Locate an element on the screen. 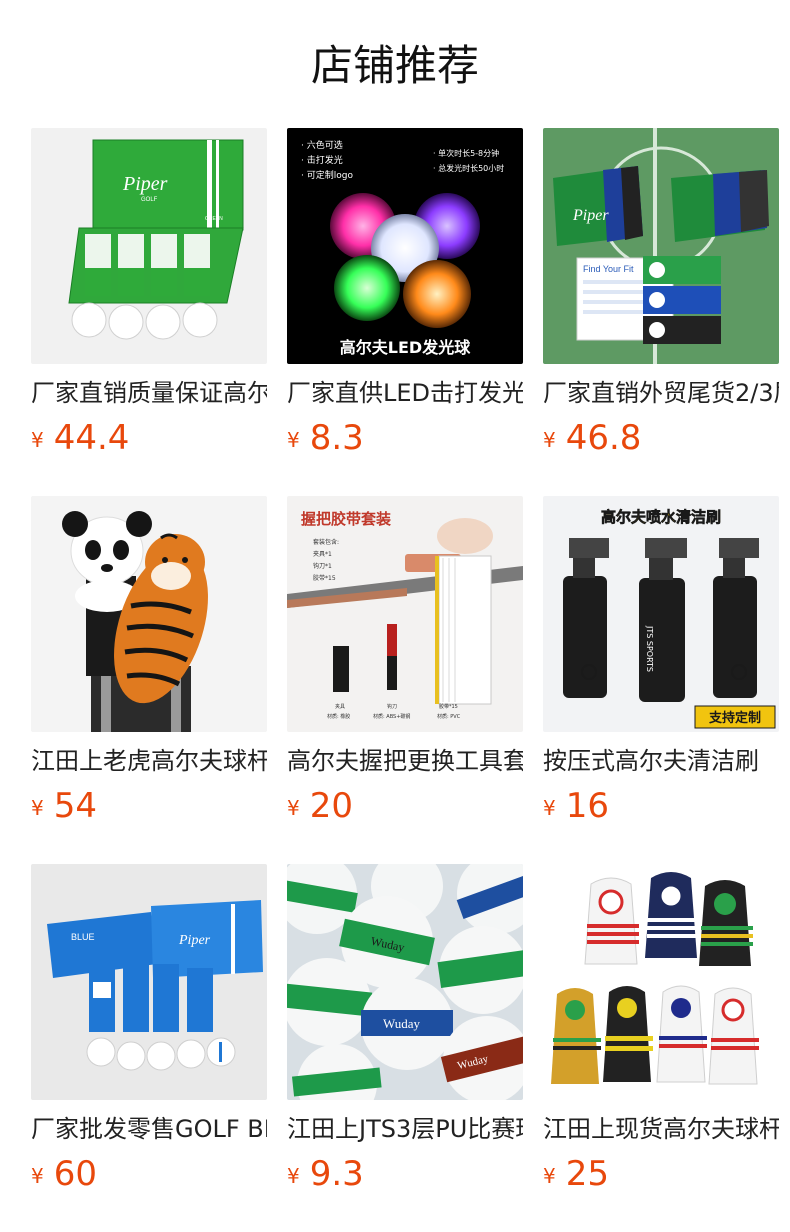 The image size is (790, 1232). feature-text: · 可定制logo is located at coordinates (327, 175).